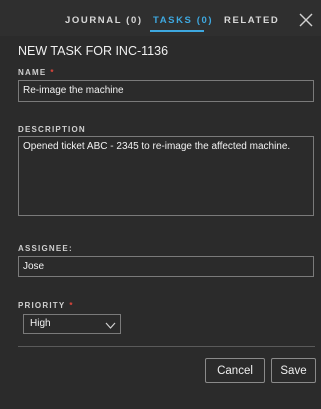 The width and height of the screenshot is (321, 409). Describe the element at coordinates (110, 324) in the screenshot. I see `chevron-down-icon` at that location.